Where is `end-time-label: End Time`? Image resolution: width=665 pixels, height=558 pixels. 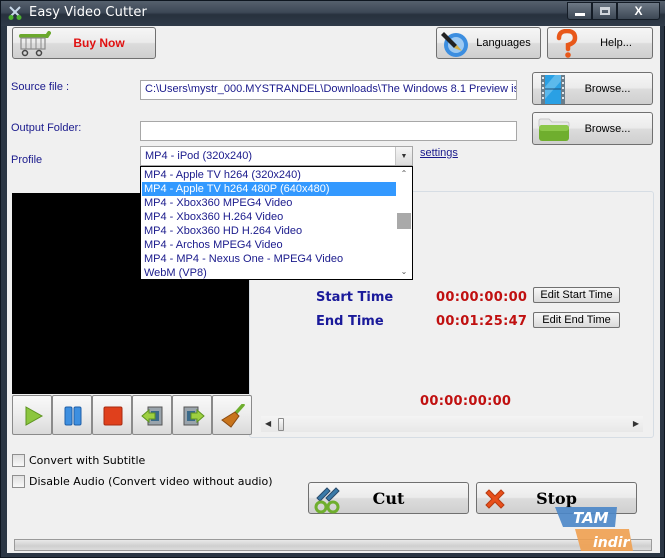 end-time-label: End Time is located at coordinates (350, 321).